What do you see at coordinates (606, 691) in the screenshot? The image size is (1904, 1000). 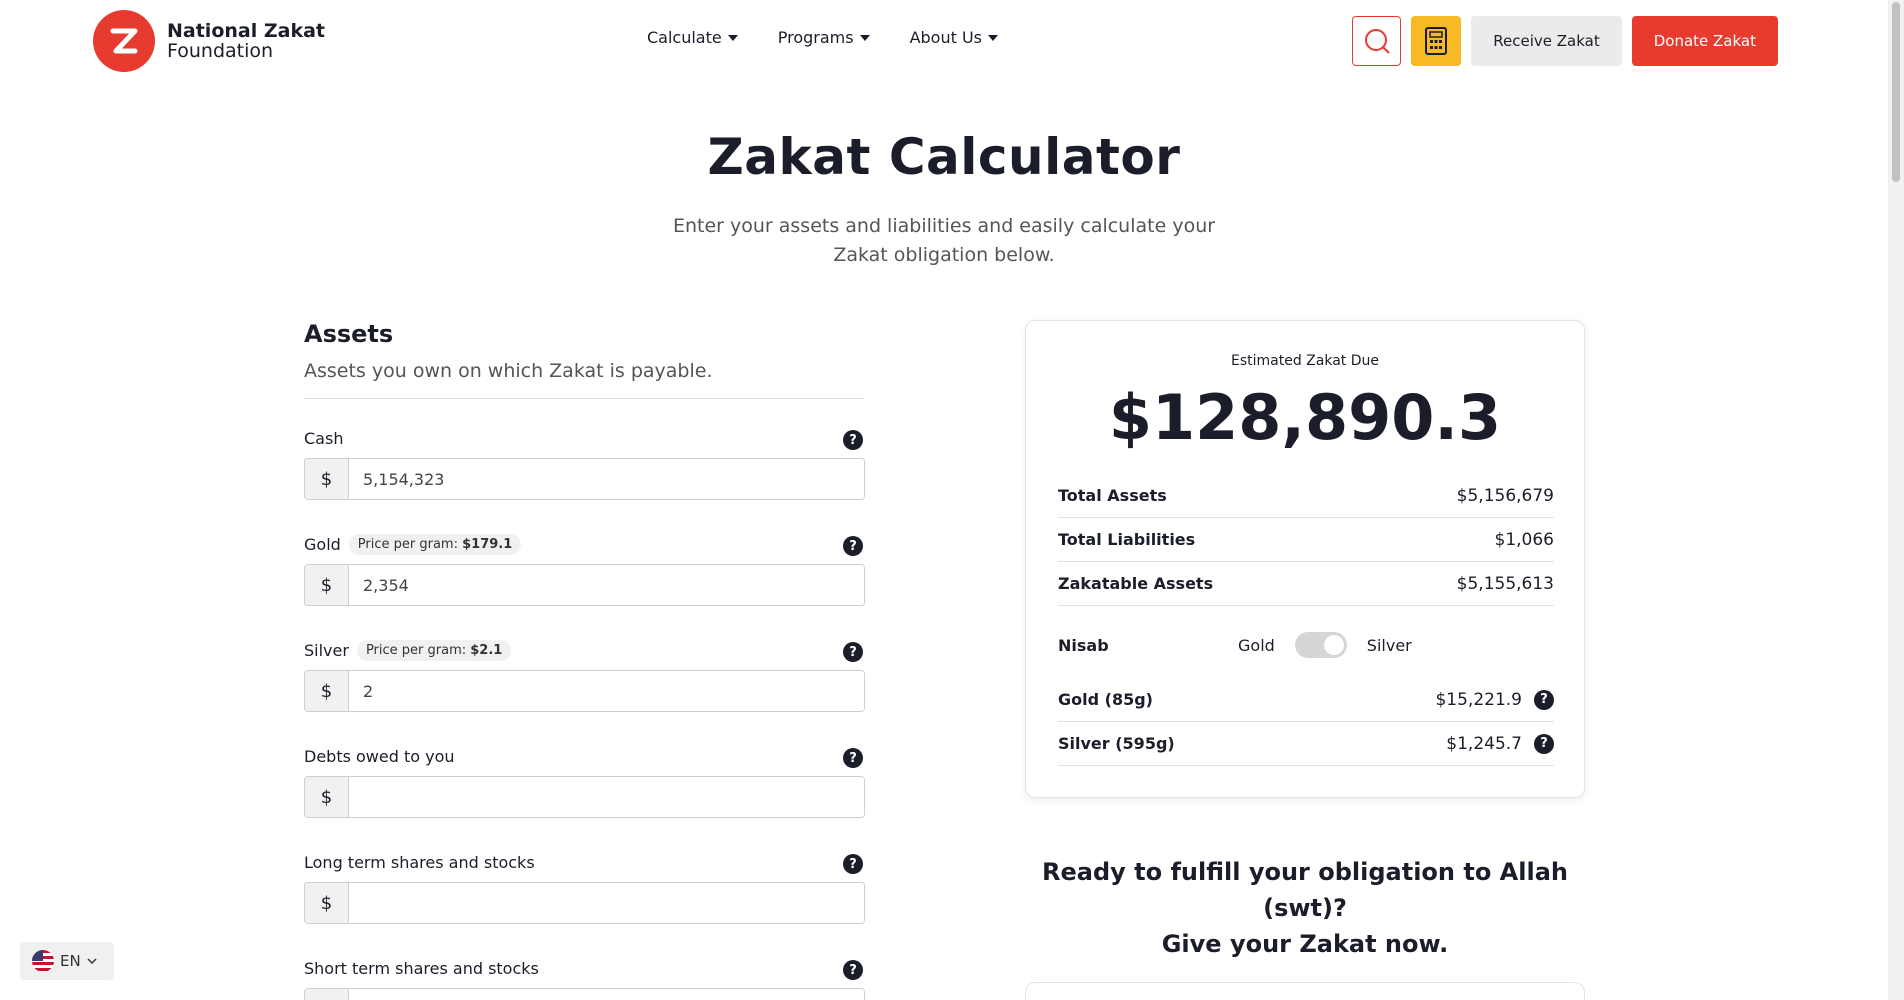 I see `silver-input` at bounding box center [606, 691].